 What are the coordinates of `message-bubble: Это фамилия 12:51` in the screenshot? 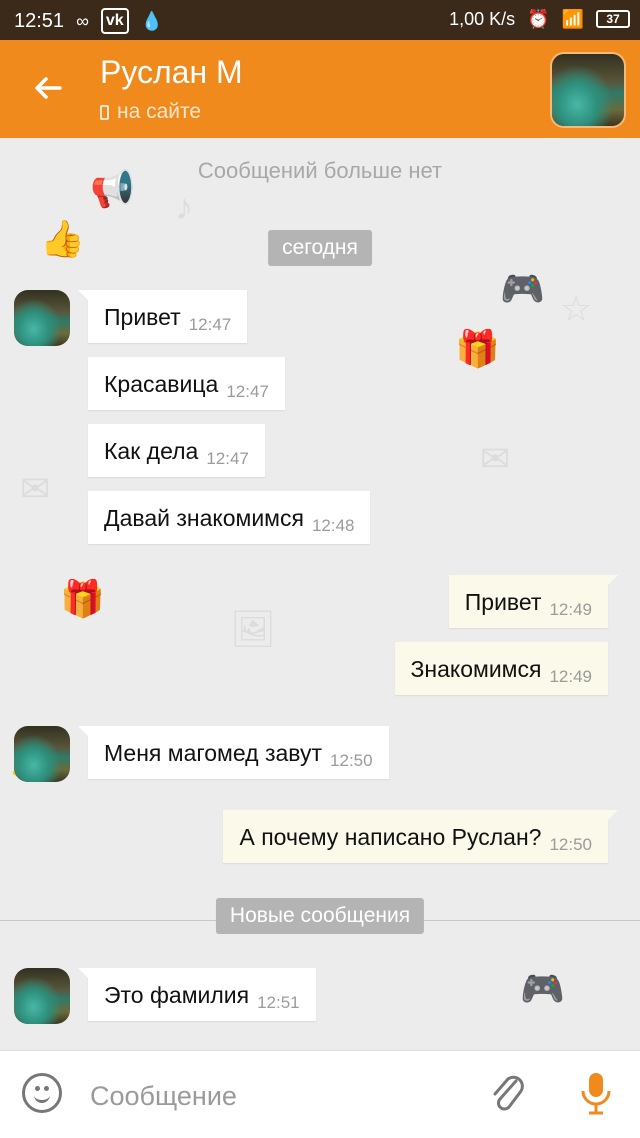 It's located at (197, 994).